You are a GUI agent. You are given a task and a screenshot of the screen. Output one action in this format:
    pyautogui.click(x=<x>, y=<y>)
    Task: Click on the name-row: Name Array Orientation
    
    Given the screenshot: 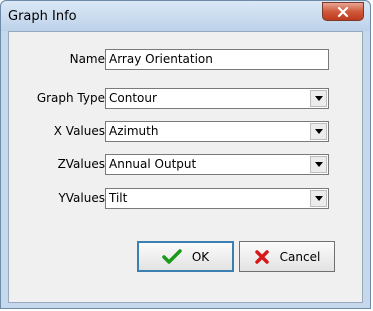 What is the action you would take?
    pyautogui.click(x=185, y=60)
    